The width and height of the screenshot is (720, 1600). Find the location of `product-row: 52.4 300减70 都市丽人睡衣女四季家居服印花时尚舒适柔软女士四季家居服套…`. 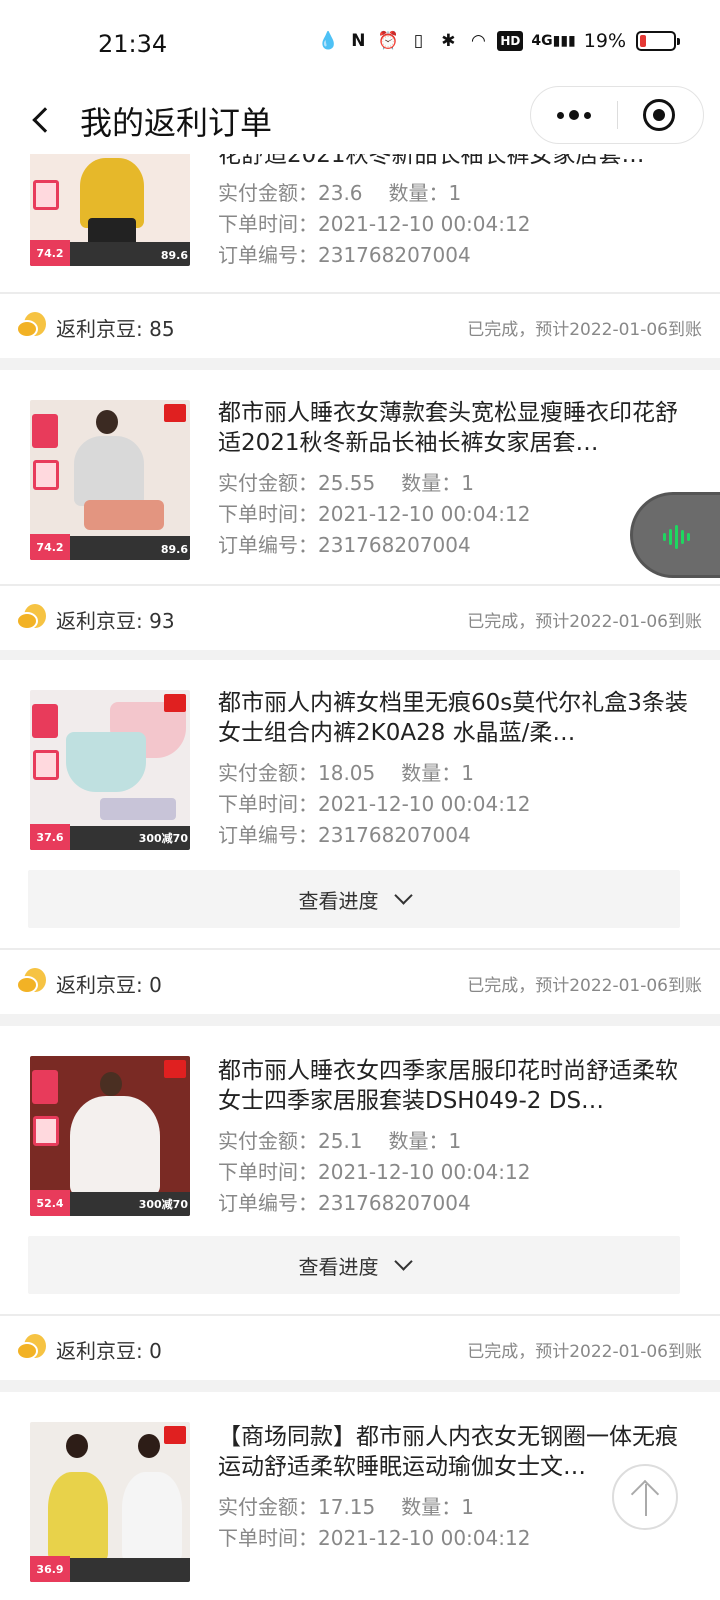

product-row: 52.4 300减70 都市丽人睡衣女四季家居服印花时尚舒适柔软女士四季家居服套… is located at coordinates (360, 1148).